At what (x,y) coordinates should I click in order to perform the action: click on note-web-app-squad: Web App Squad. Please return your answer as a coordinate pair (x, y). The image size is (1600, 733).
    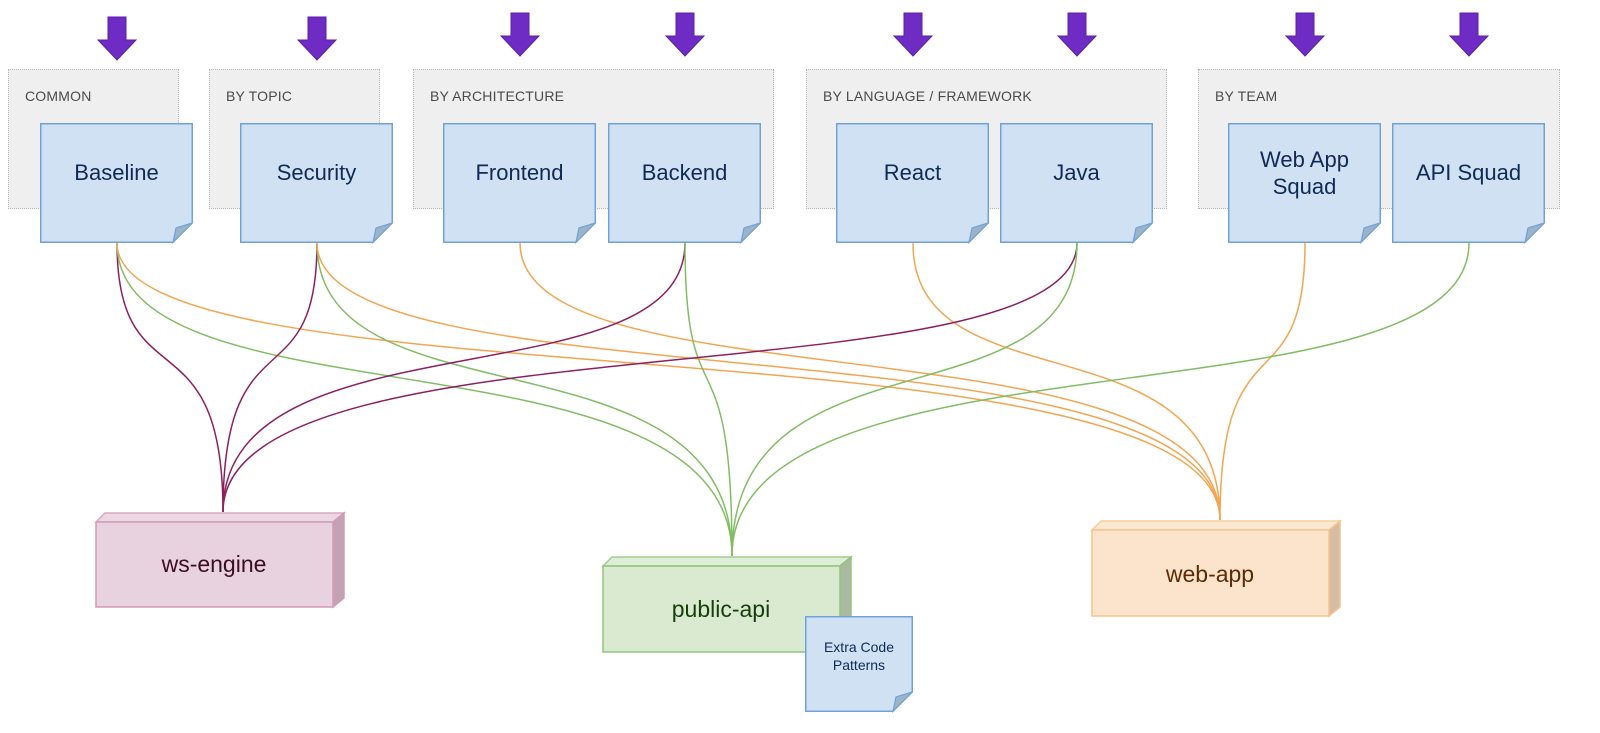
    Looking at the image, I should click on (1304, 184).